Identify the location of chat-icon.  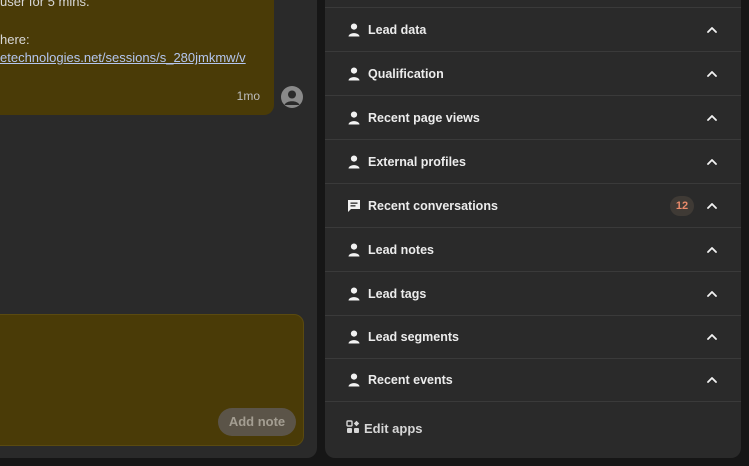
(354, 206).